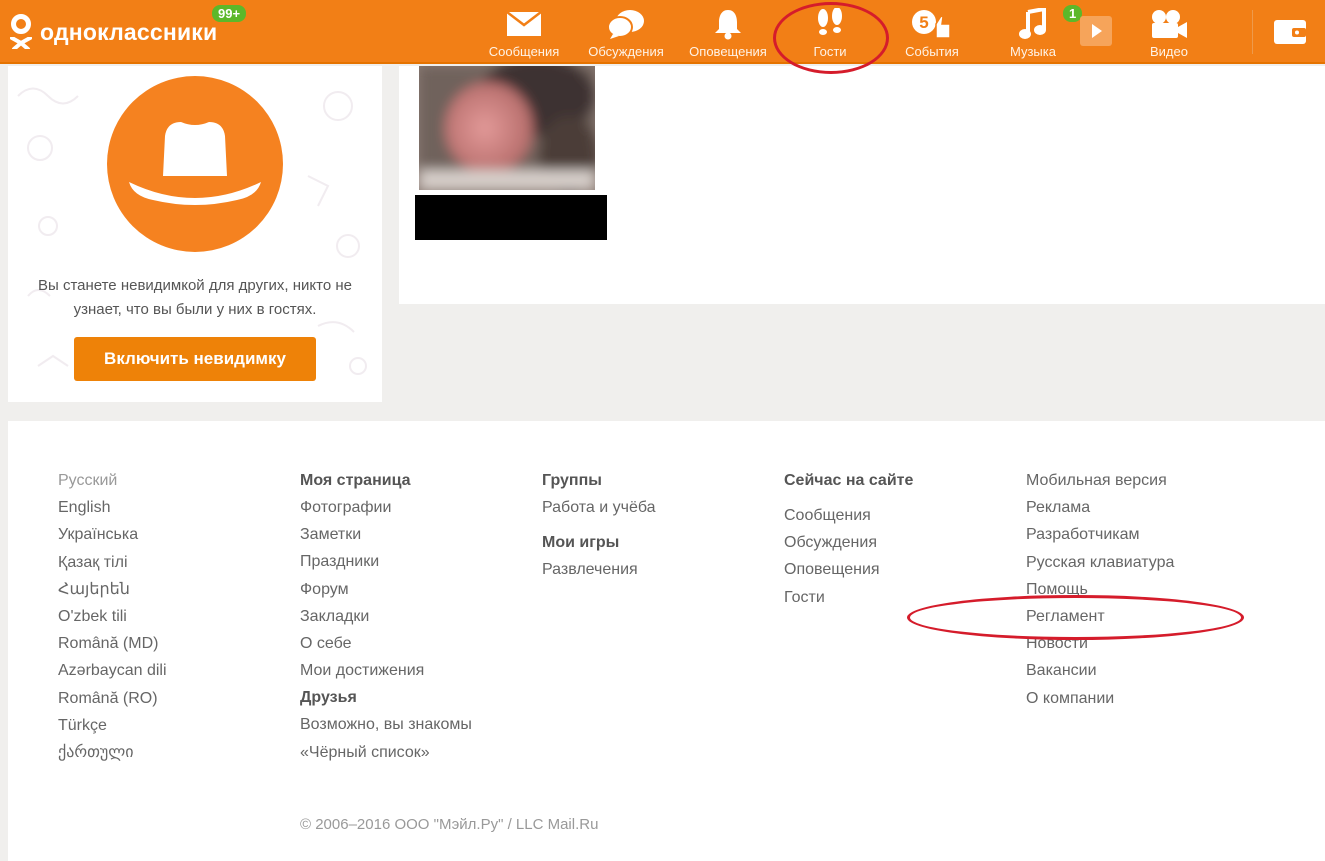 The image size is (1325, 861). I want to click on nav-discussions: Обсуждения, so click(626, 33).